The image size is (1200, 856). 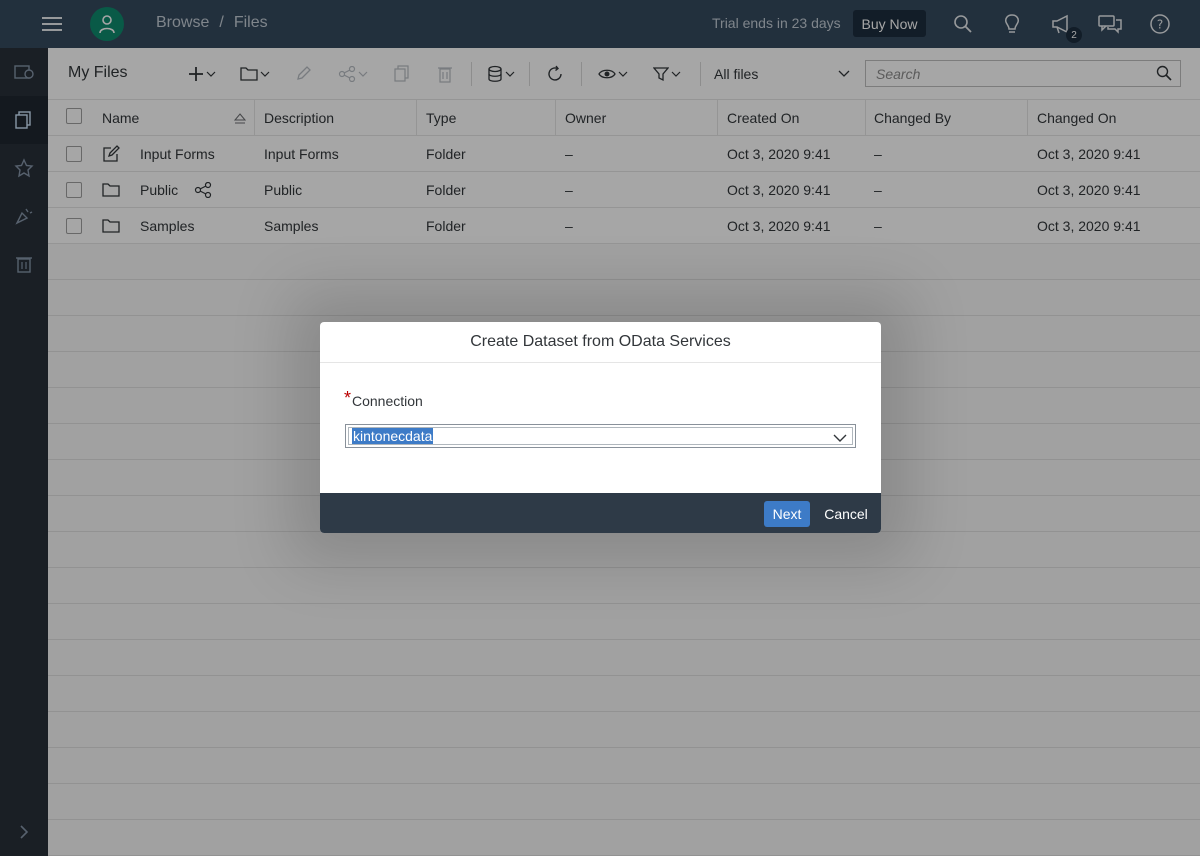 I want to click on cancel-button: Cancel, so click(x=846, y=514).